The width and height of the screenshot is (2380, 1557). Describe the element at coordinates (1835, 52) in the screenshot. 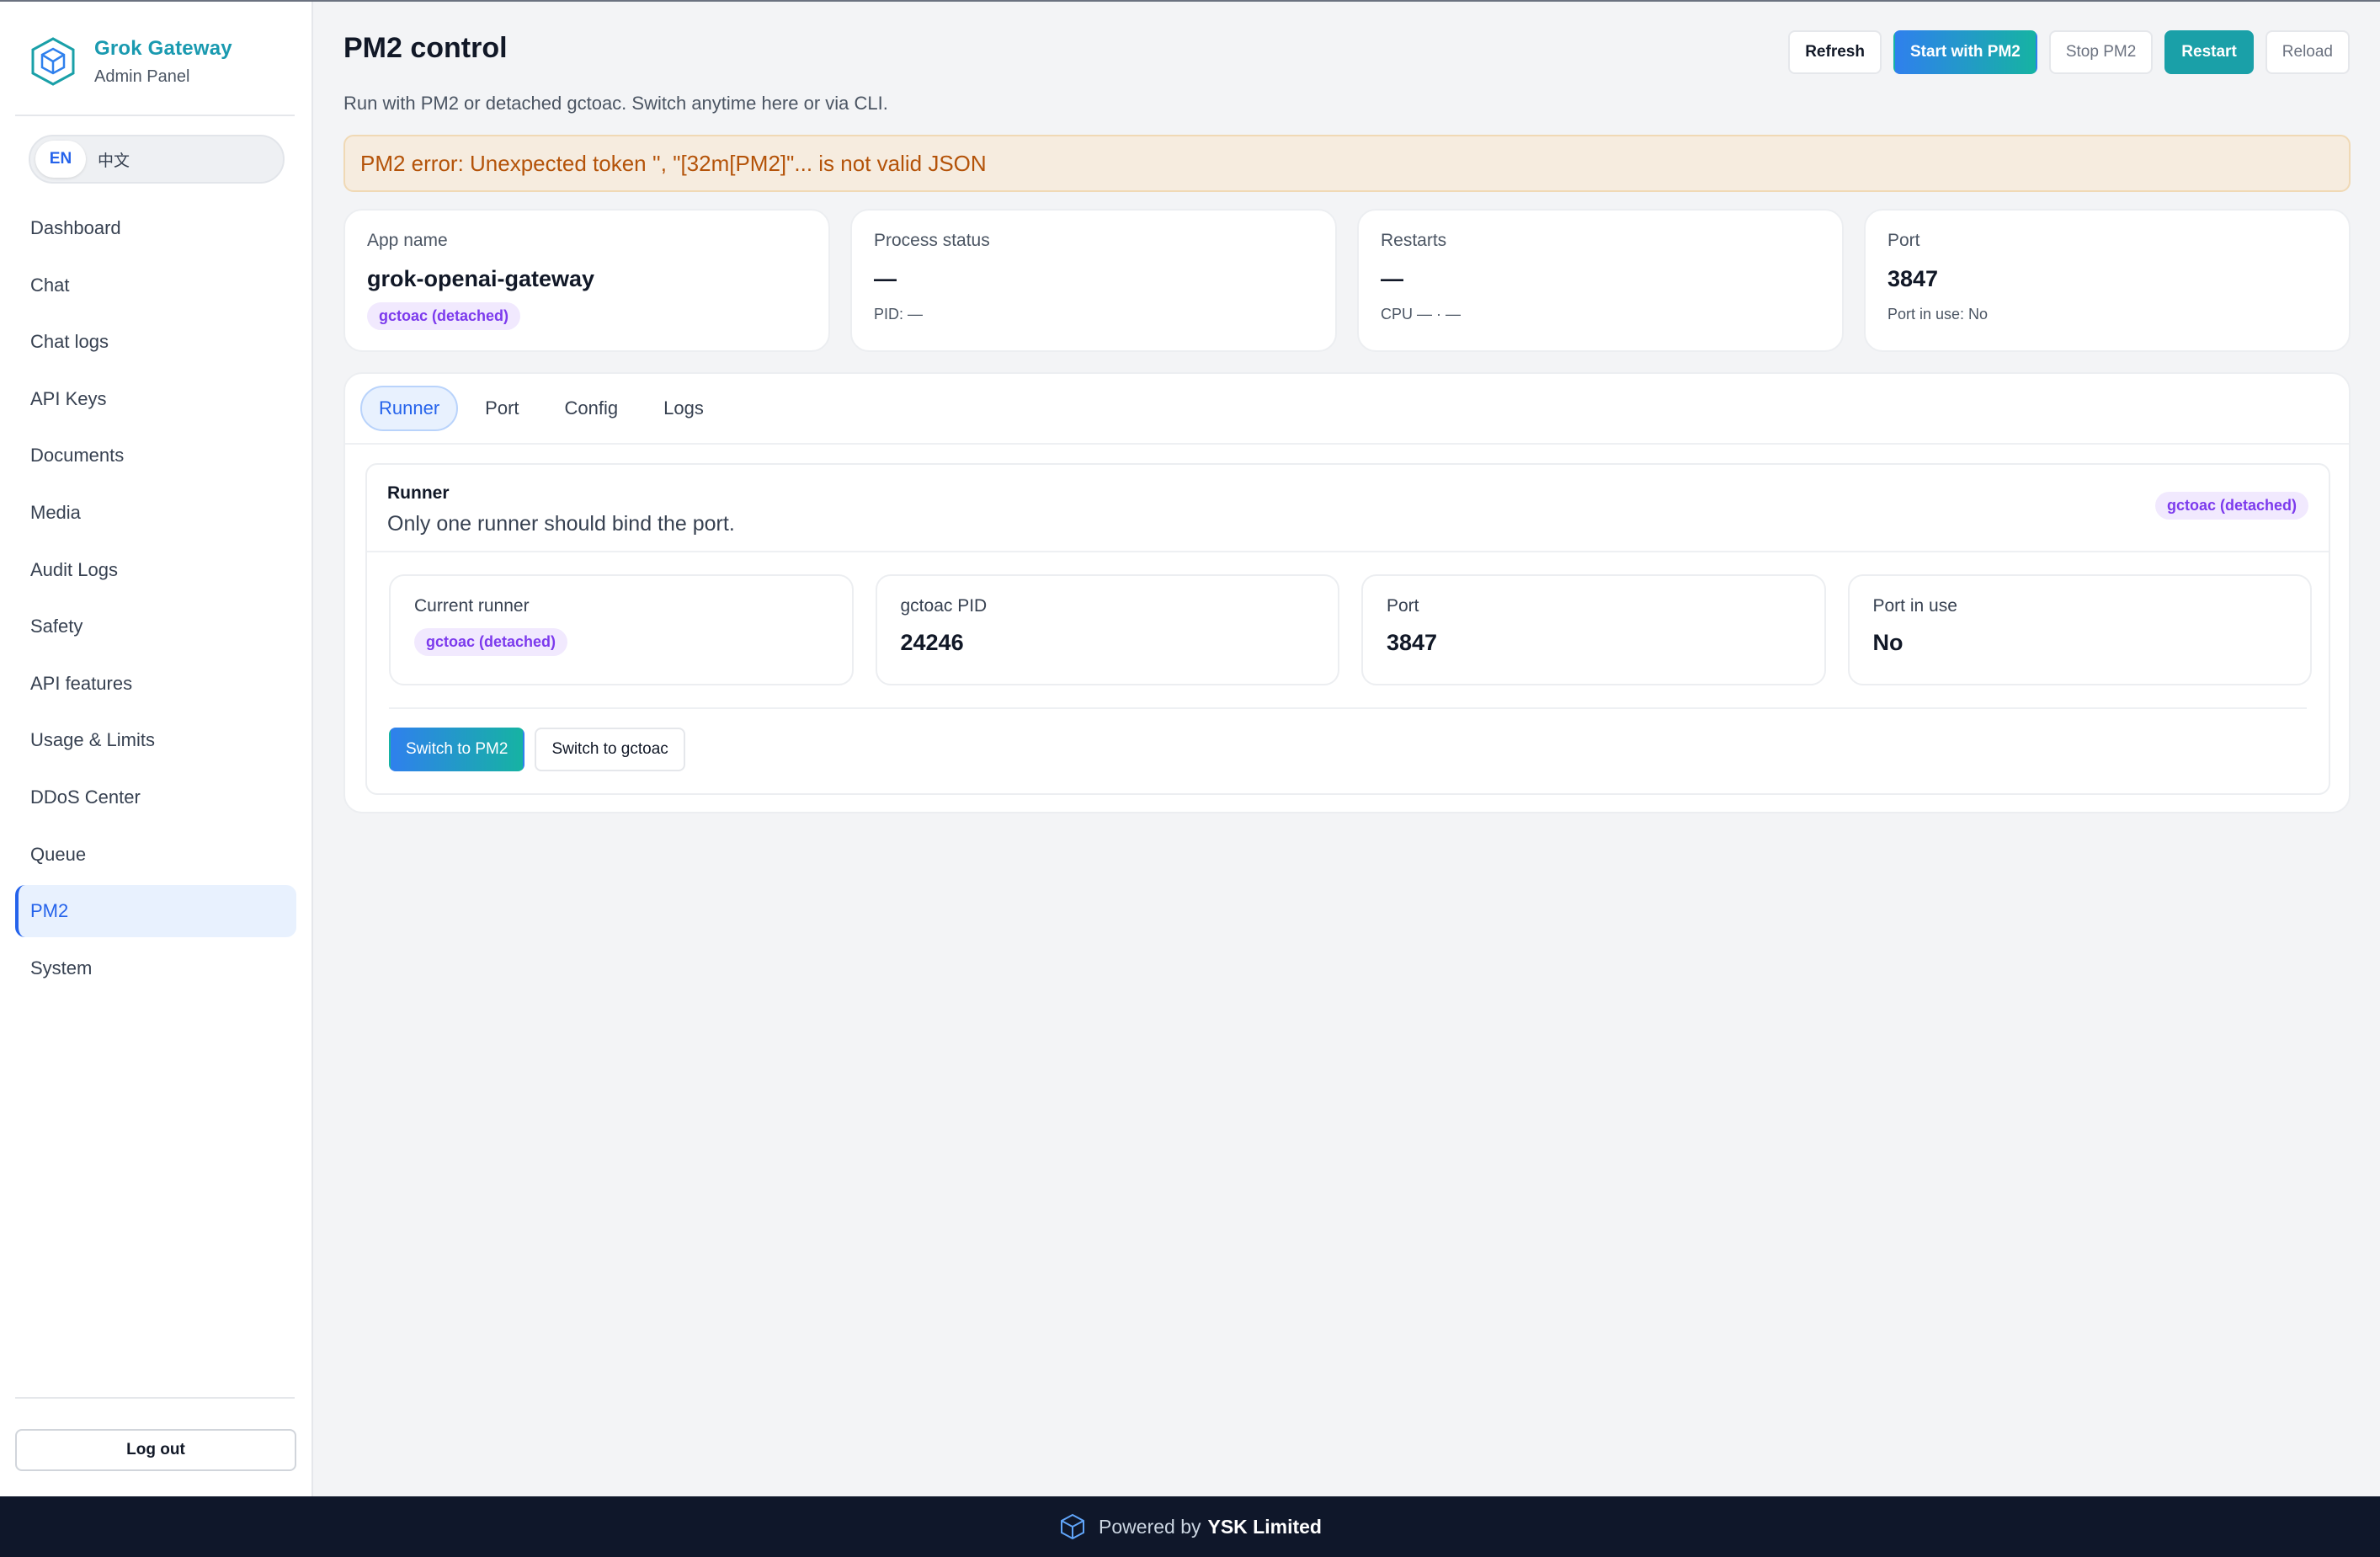

I see `refresh-button: Refresh` at that location.